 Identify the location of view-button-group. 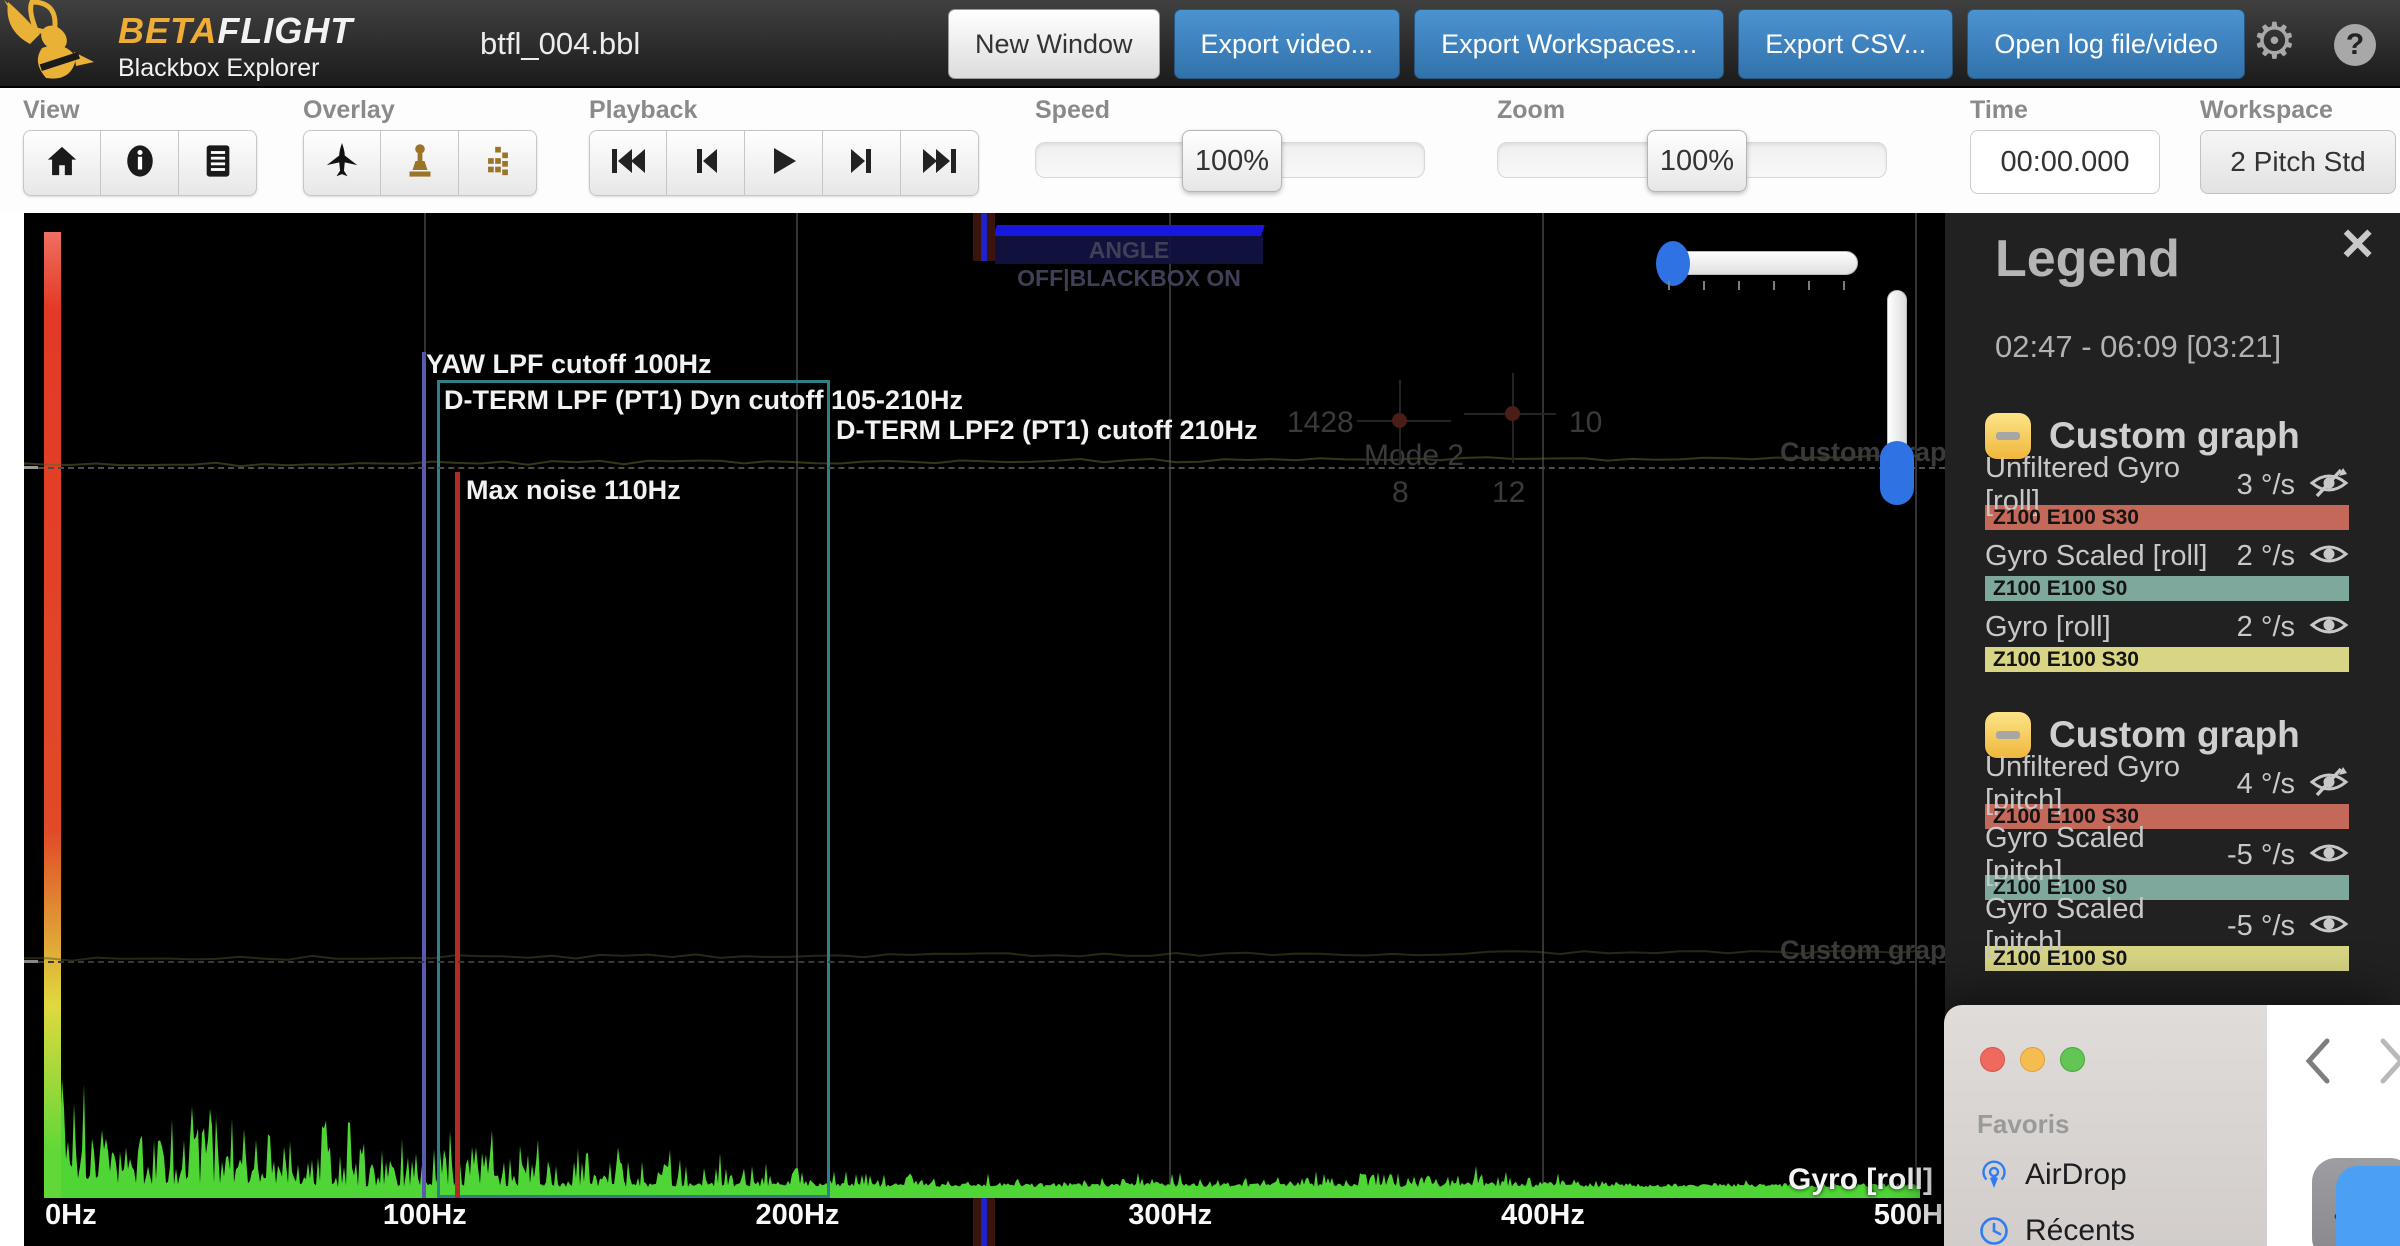
(140, 163).